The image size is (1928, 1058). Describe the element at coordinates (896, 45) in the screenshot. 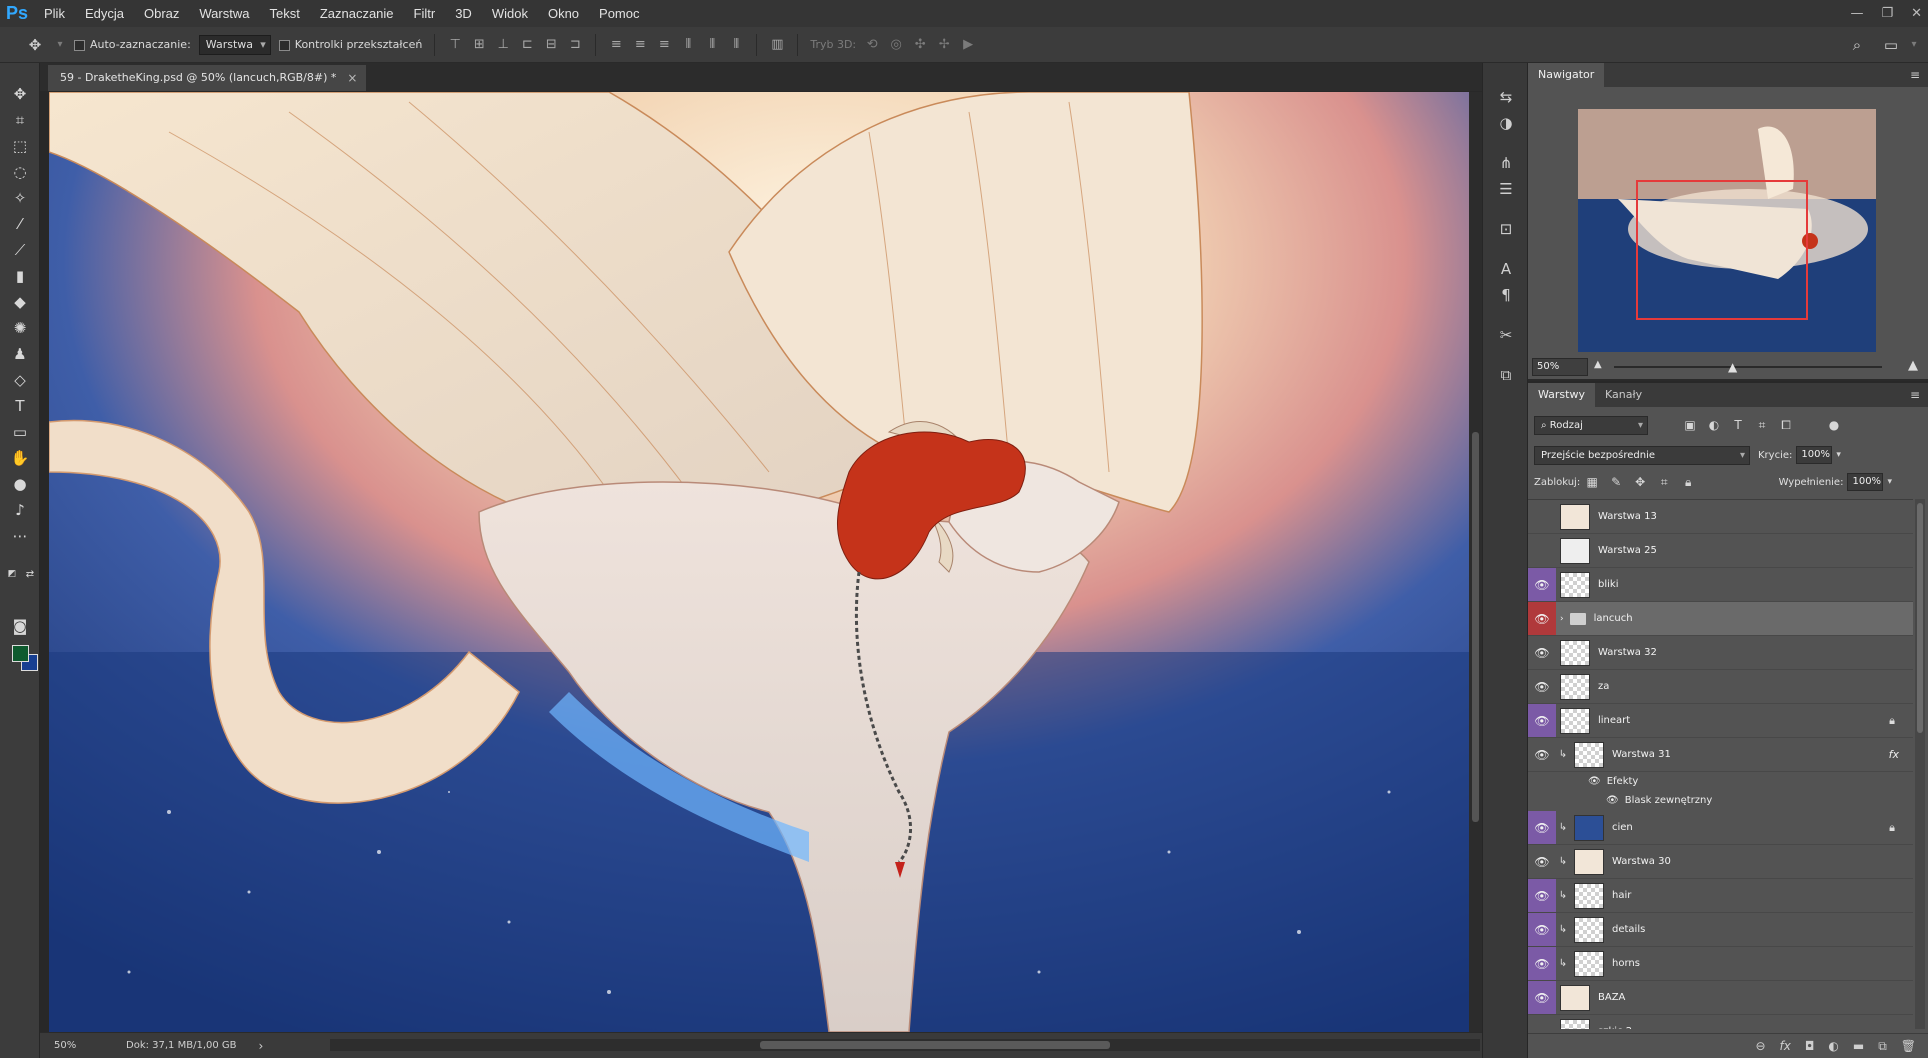

I see `3d-roll-icon: ◎` at that location.